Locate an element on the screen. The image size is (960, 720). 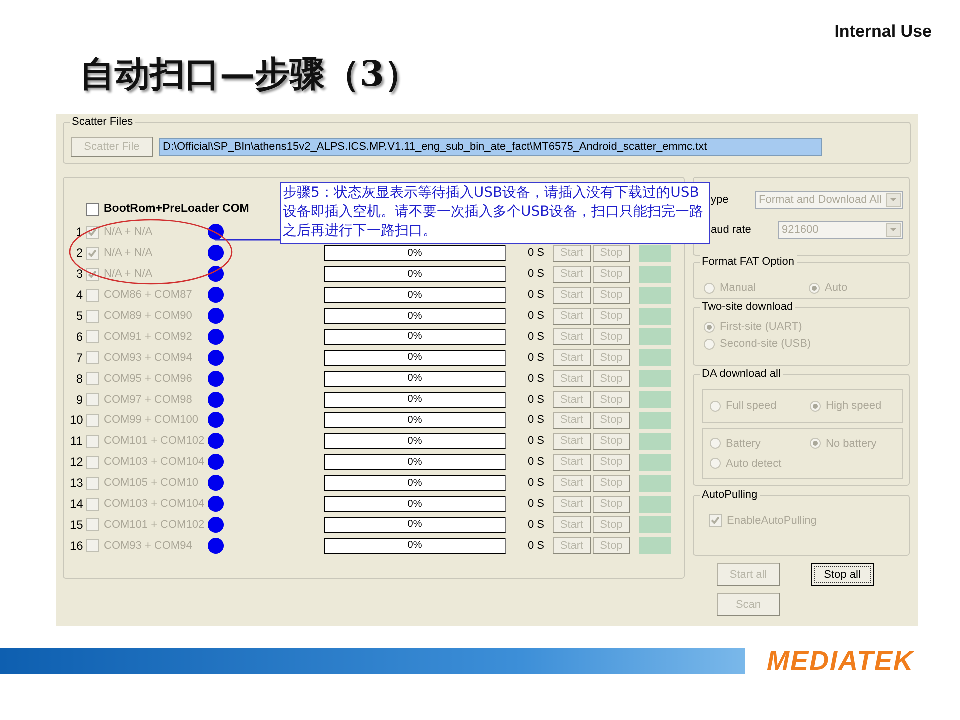
column-header: BootRom+PreLoader COM is located at coordinates (177, 209).